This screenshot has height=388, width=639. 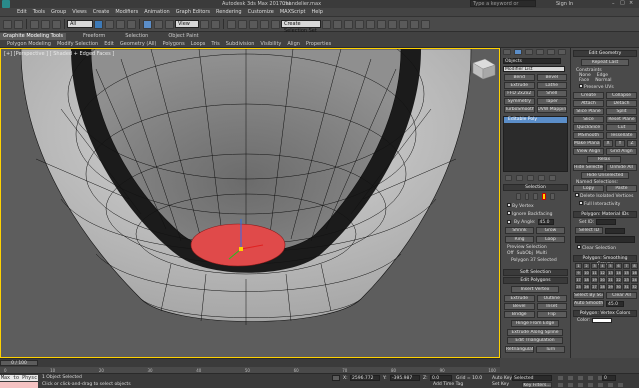 I want to click on add-time-tag-button: Add Time Tag, so click(x=448, y=384).